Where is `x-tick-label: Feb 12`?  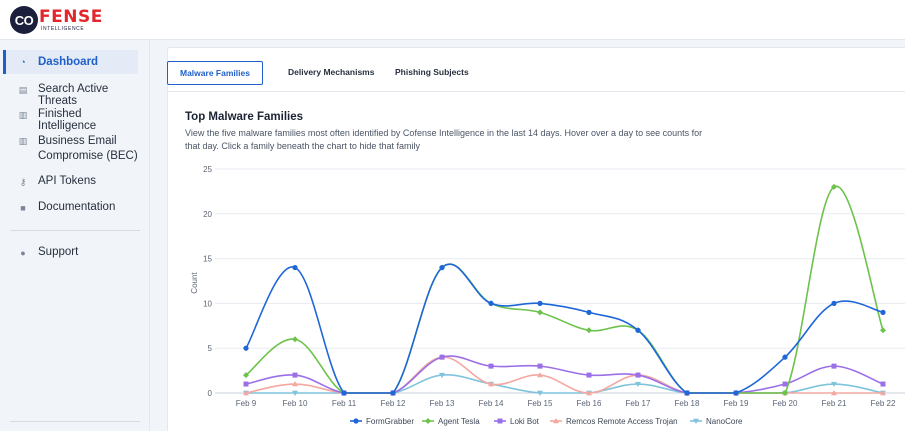 x-tick-label: Feb 12 is located at coordinates (393, 403).